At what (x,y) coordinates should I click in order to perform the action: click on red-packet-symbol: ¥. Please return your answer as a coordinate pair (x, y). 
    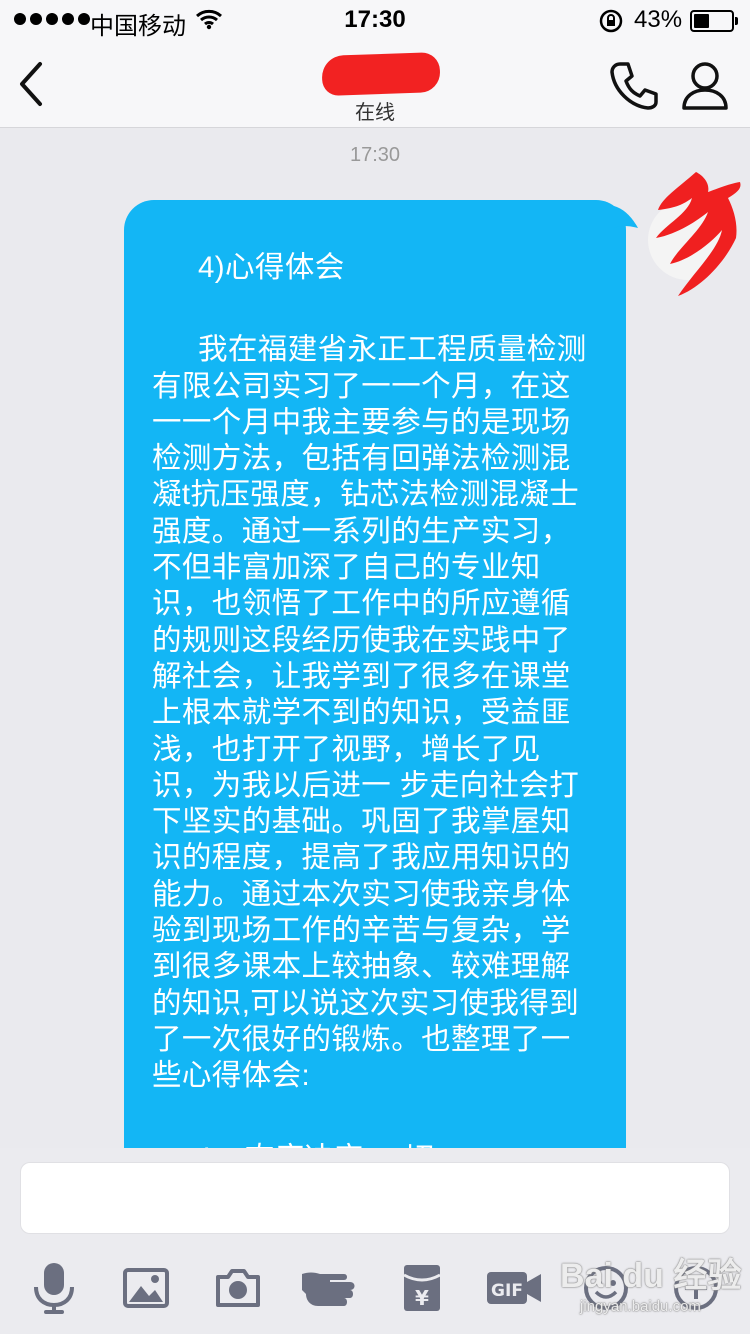
    Looking at the image, I should click on (422, 1298).